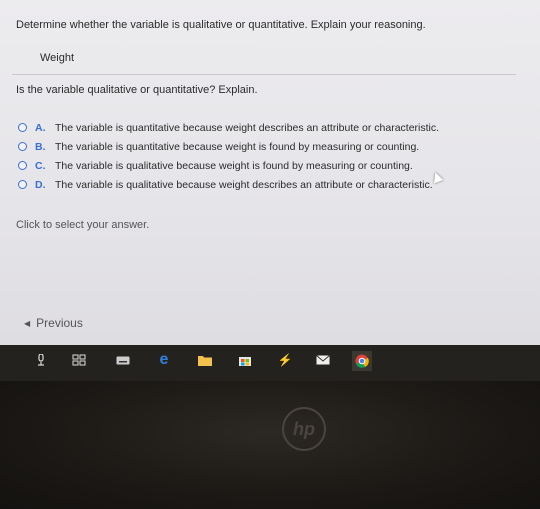  Describe the element at coordinates (22, 165) in the screenshot. I see `radio-c` at that location.